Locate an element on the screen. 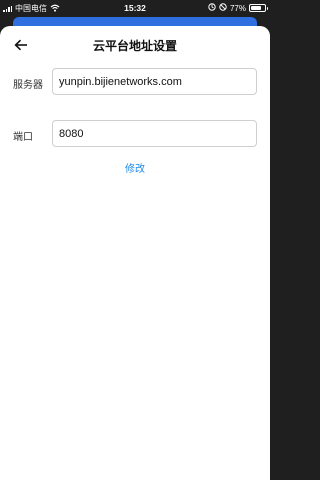  page-title: 云平台地址设置 is located at coordinates (134, 46).